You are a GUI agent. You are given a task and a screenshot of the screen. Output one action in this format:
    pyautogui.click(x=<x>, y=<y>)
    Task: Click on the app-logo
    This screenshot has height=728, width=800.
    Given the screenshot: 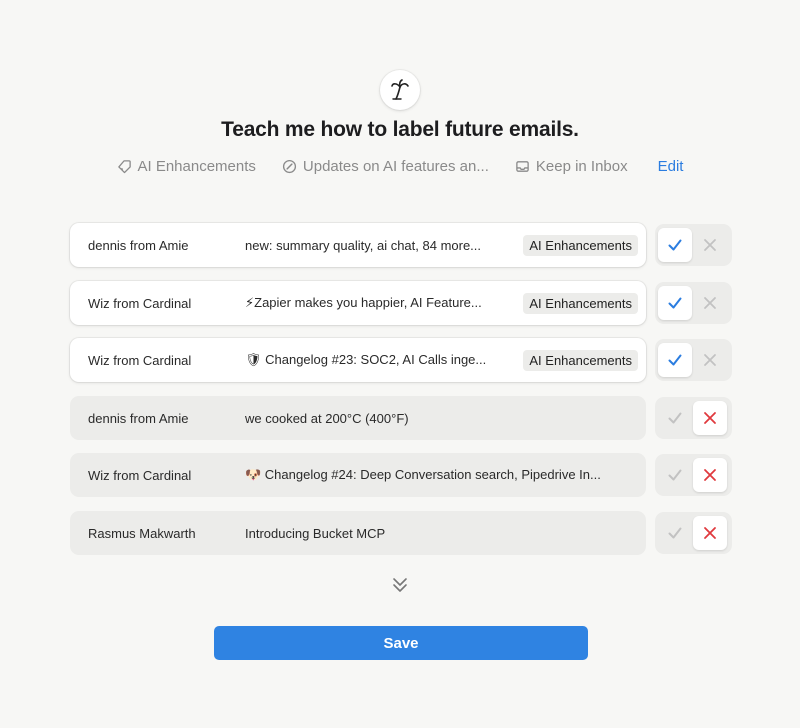 What is the action you would take?
    pyautogui.click(x=400, y=90)
    